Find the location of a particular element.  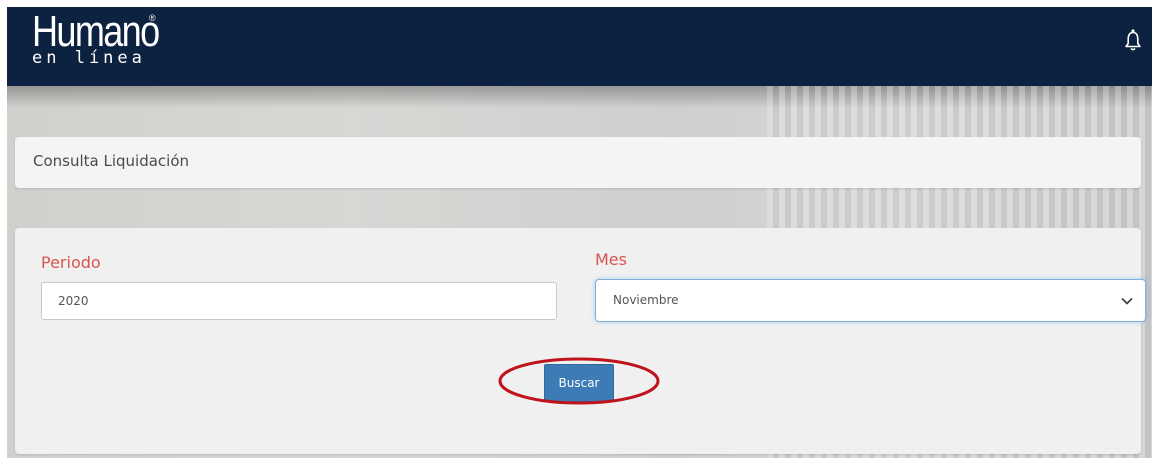

search-button-area: Buscar is located at coordinates (579, 381).